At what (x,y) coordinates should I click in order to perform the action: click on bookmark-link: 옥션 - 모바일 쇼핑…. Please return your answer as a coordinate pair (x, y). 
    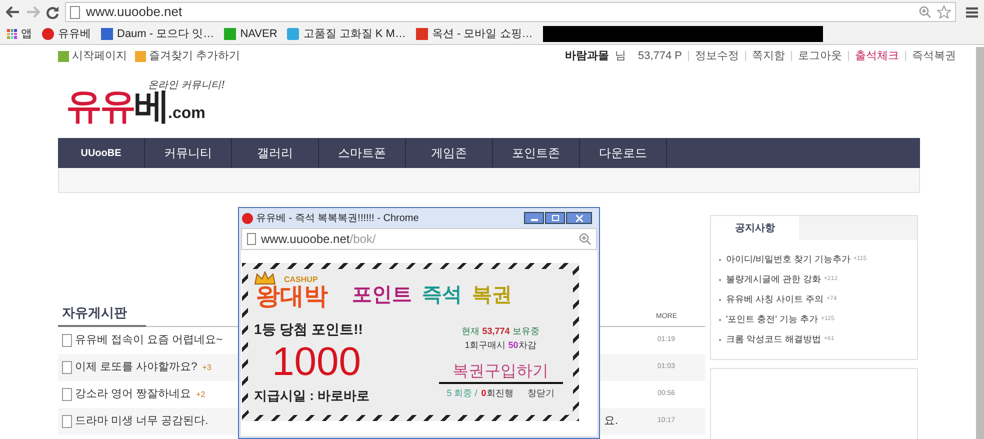
    Looking at the image, I should click on (482, 34).